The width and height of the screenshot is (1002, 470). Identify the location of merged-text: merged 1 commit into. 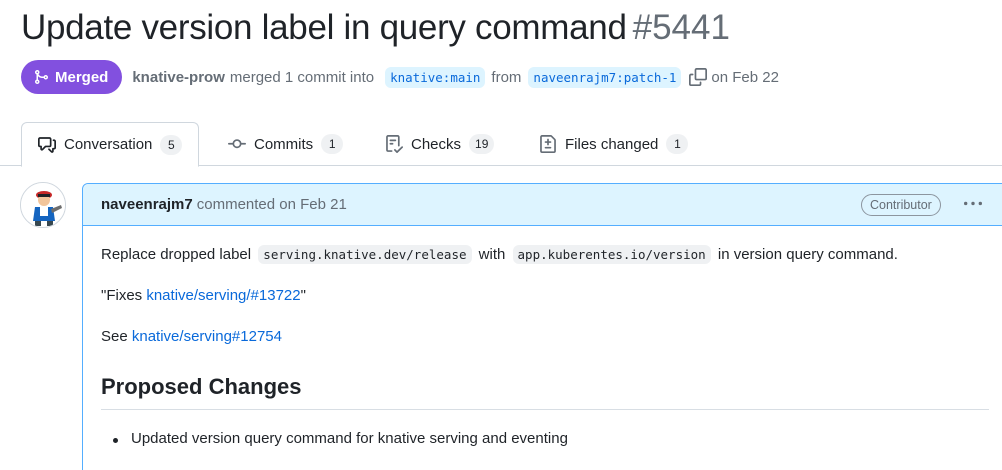
(302, 77).